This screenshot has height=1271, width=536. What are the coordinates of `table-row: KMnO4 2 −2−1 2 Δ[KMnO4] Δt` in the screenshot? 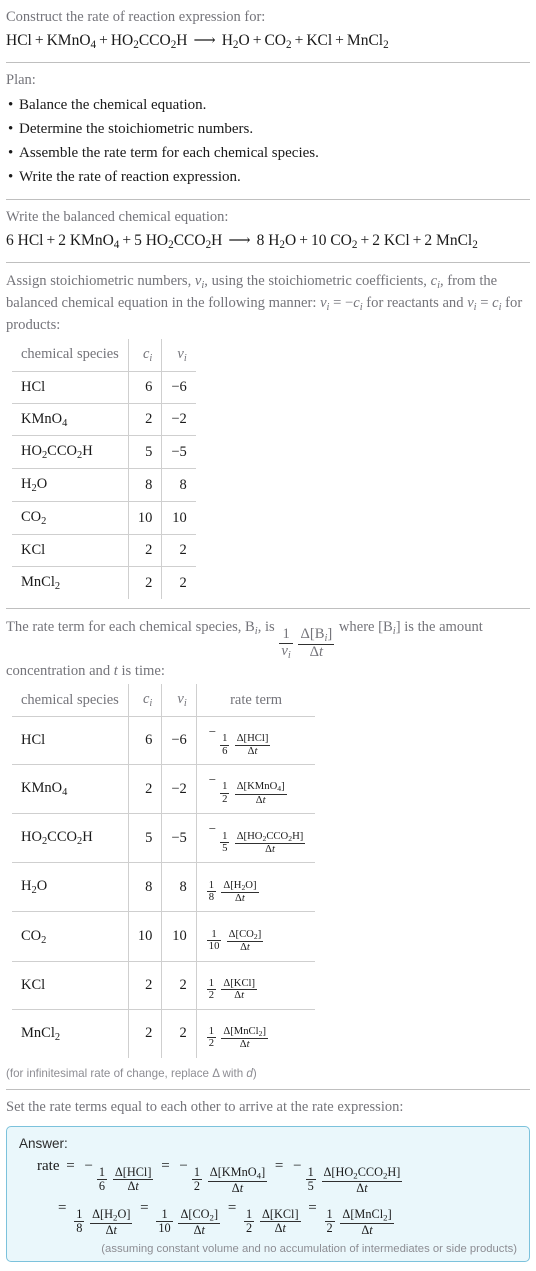 It's located at (164, 789).